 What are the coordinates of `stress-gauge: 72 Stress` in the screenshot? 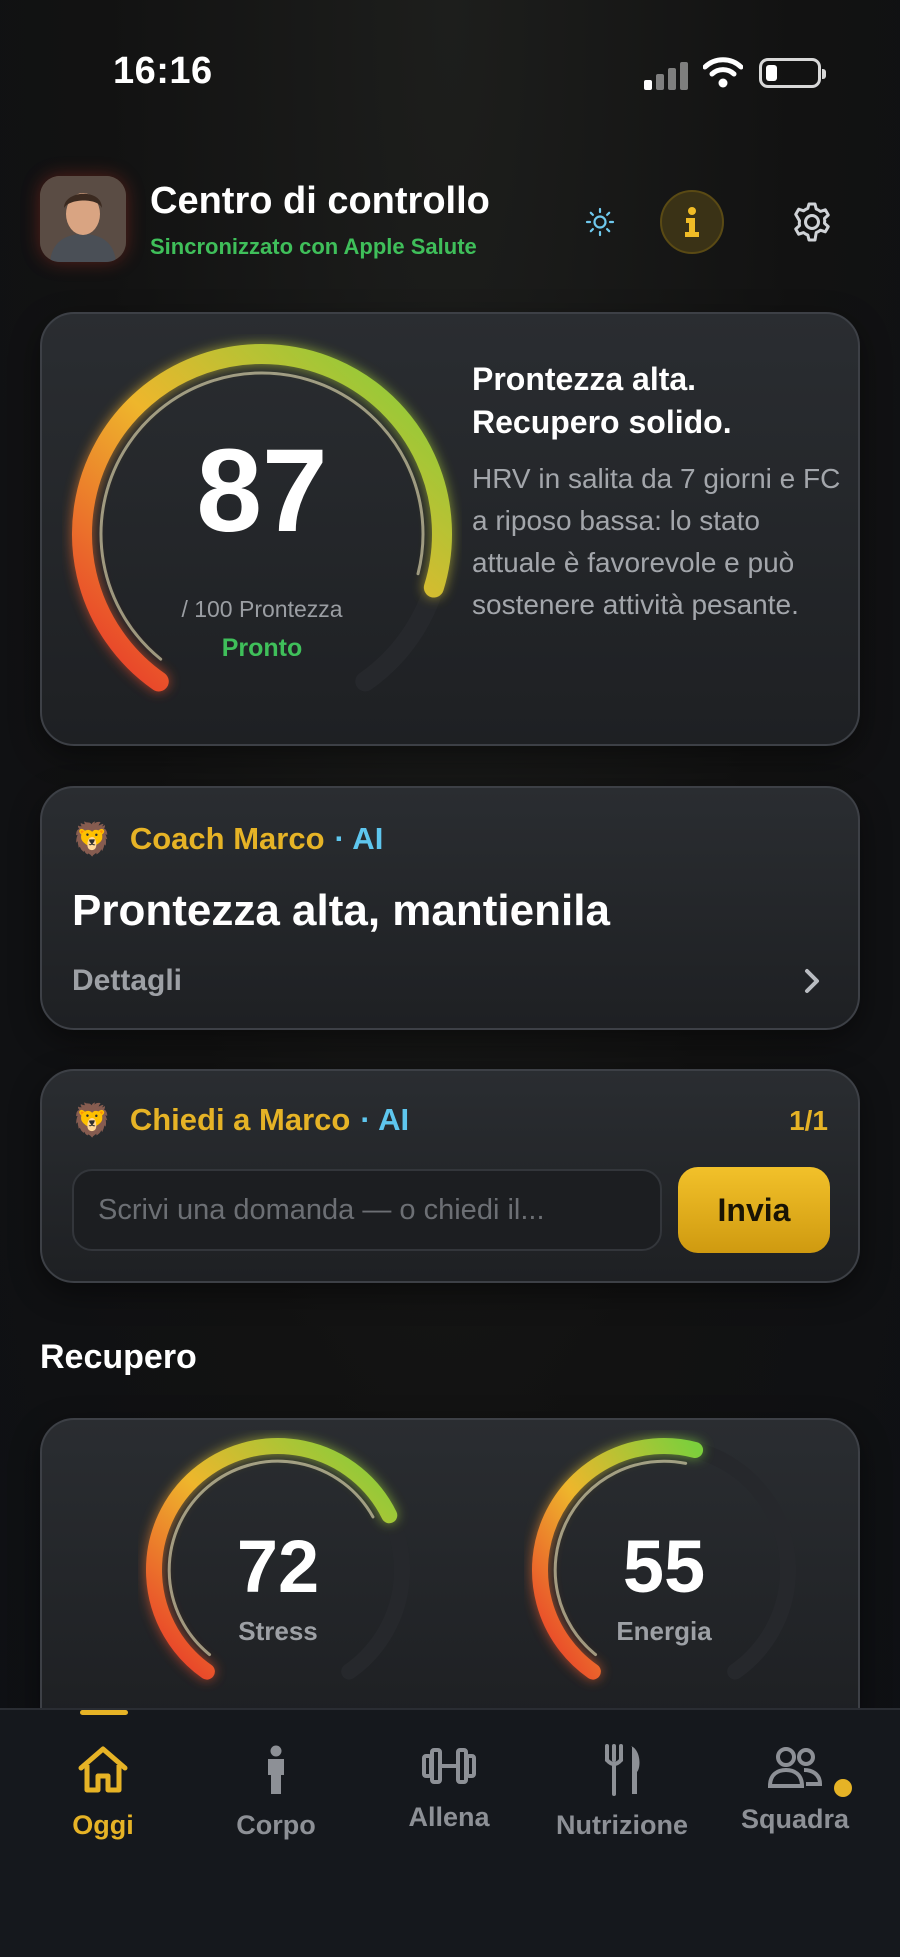 It's located at (278, 1570).